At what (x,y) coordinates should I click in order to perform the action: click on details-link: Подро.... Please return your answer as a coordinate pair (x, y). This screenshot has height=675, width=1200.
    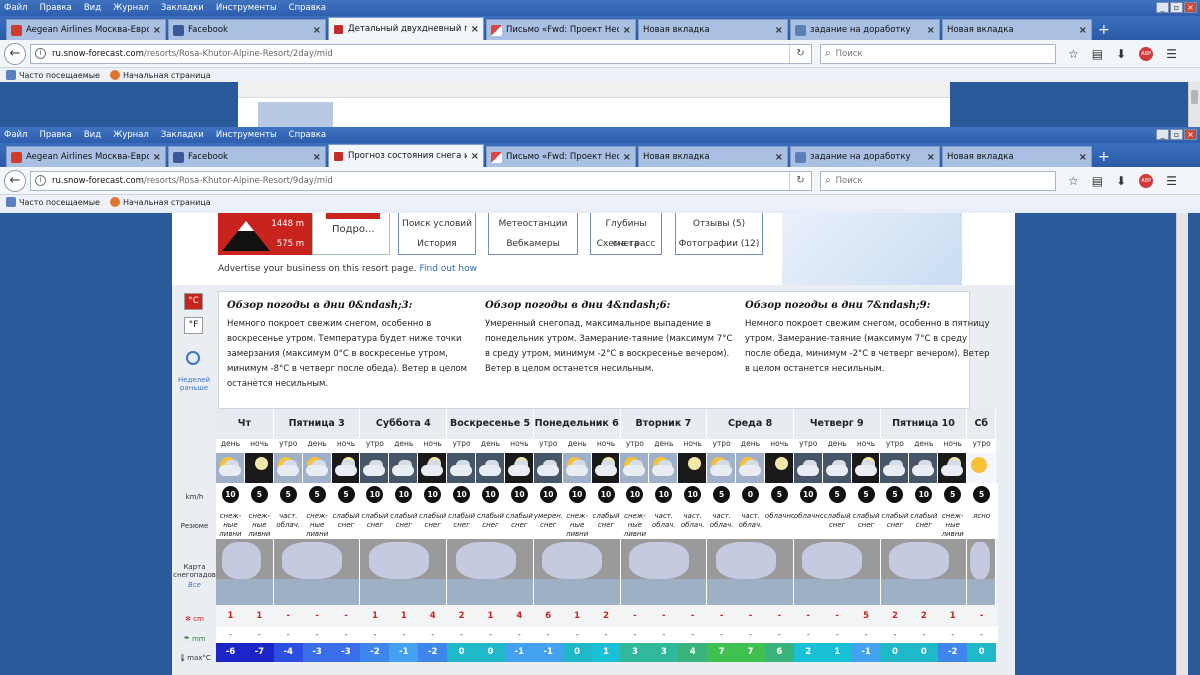
    Looking at the image, I should click on (353, 229).